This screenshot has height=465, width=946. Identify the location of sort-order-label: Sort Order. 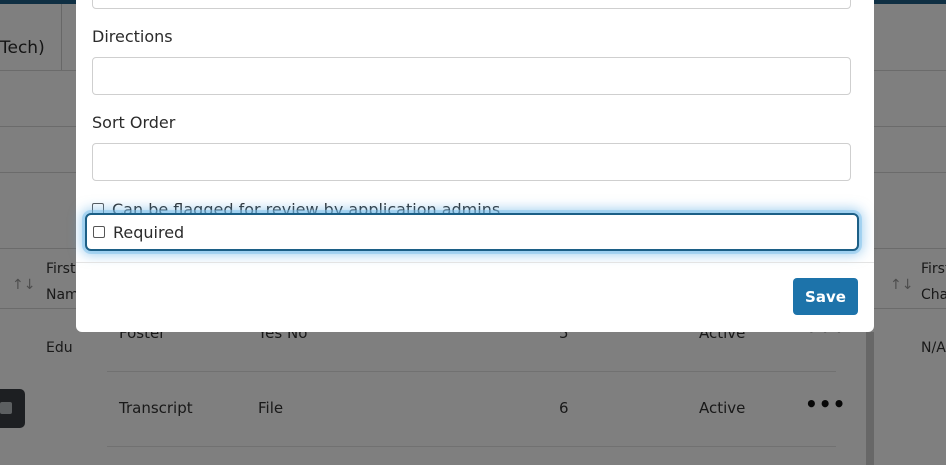
(134, 122).